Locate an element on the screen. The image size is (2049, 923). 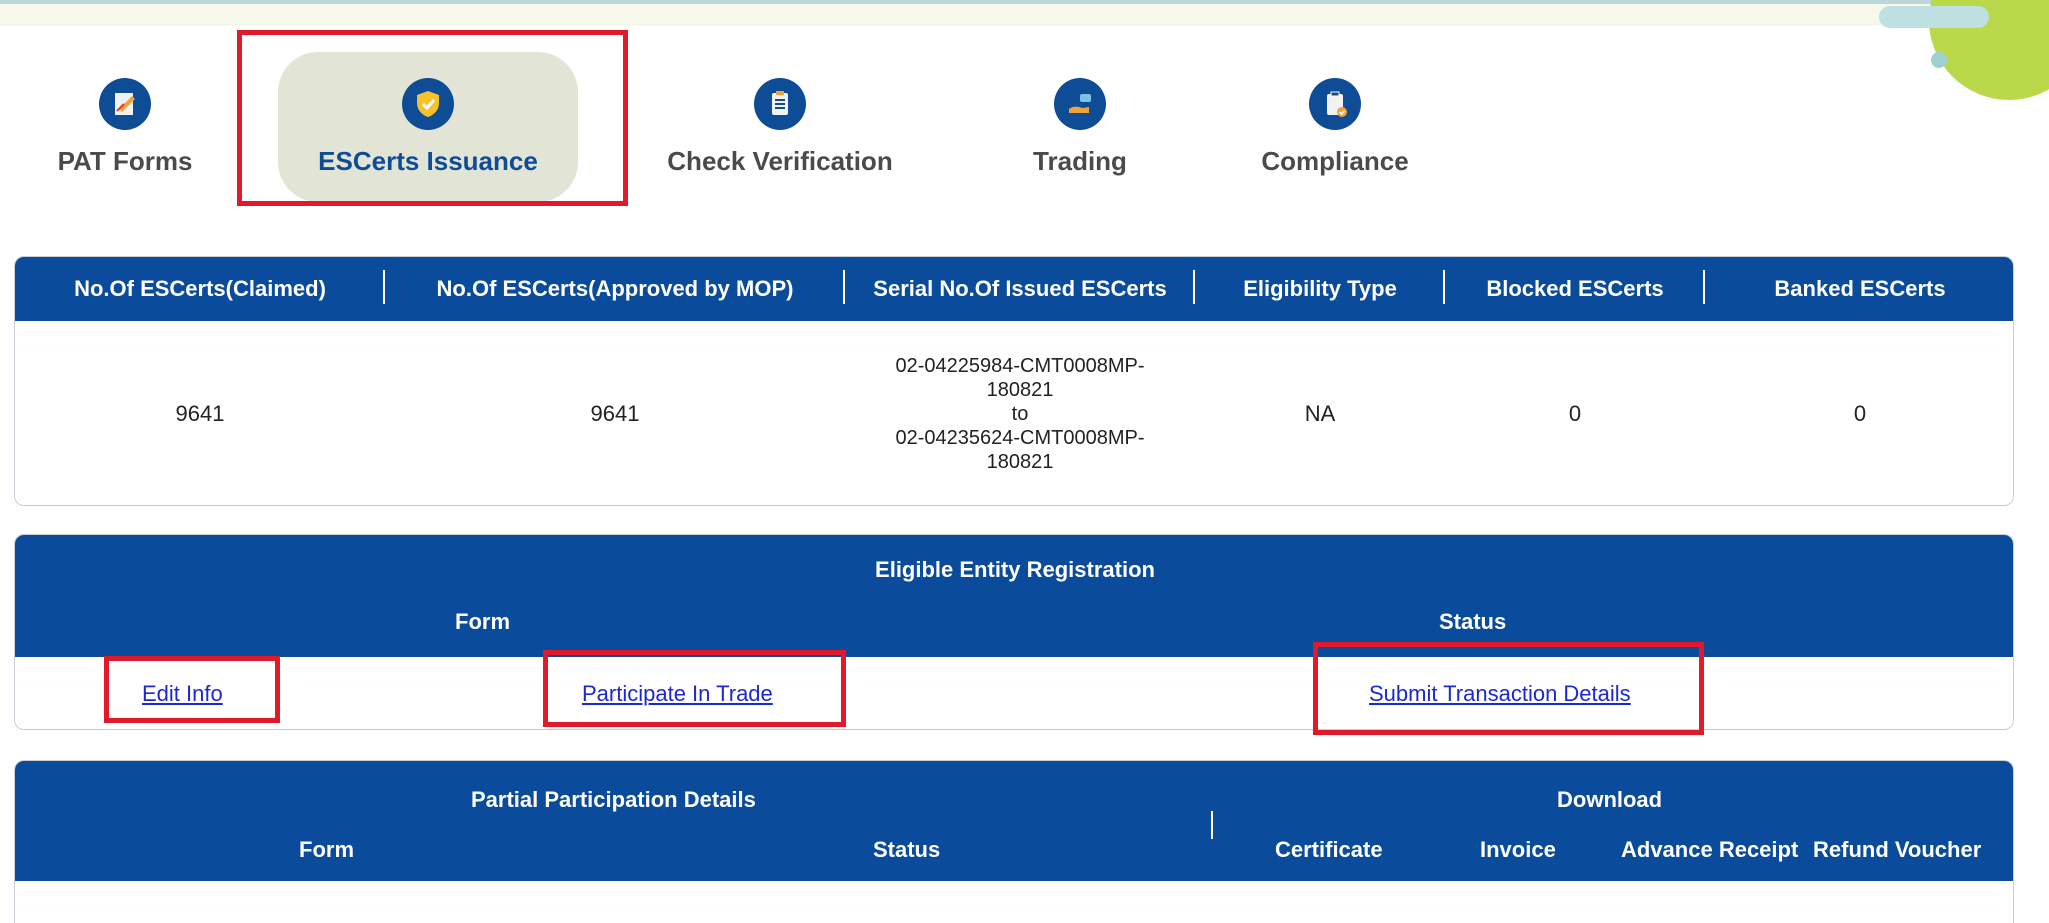
cell-blocked: 0 is located at coordinates (1575, 413).